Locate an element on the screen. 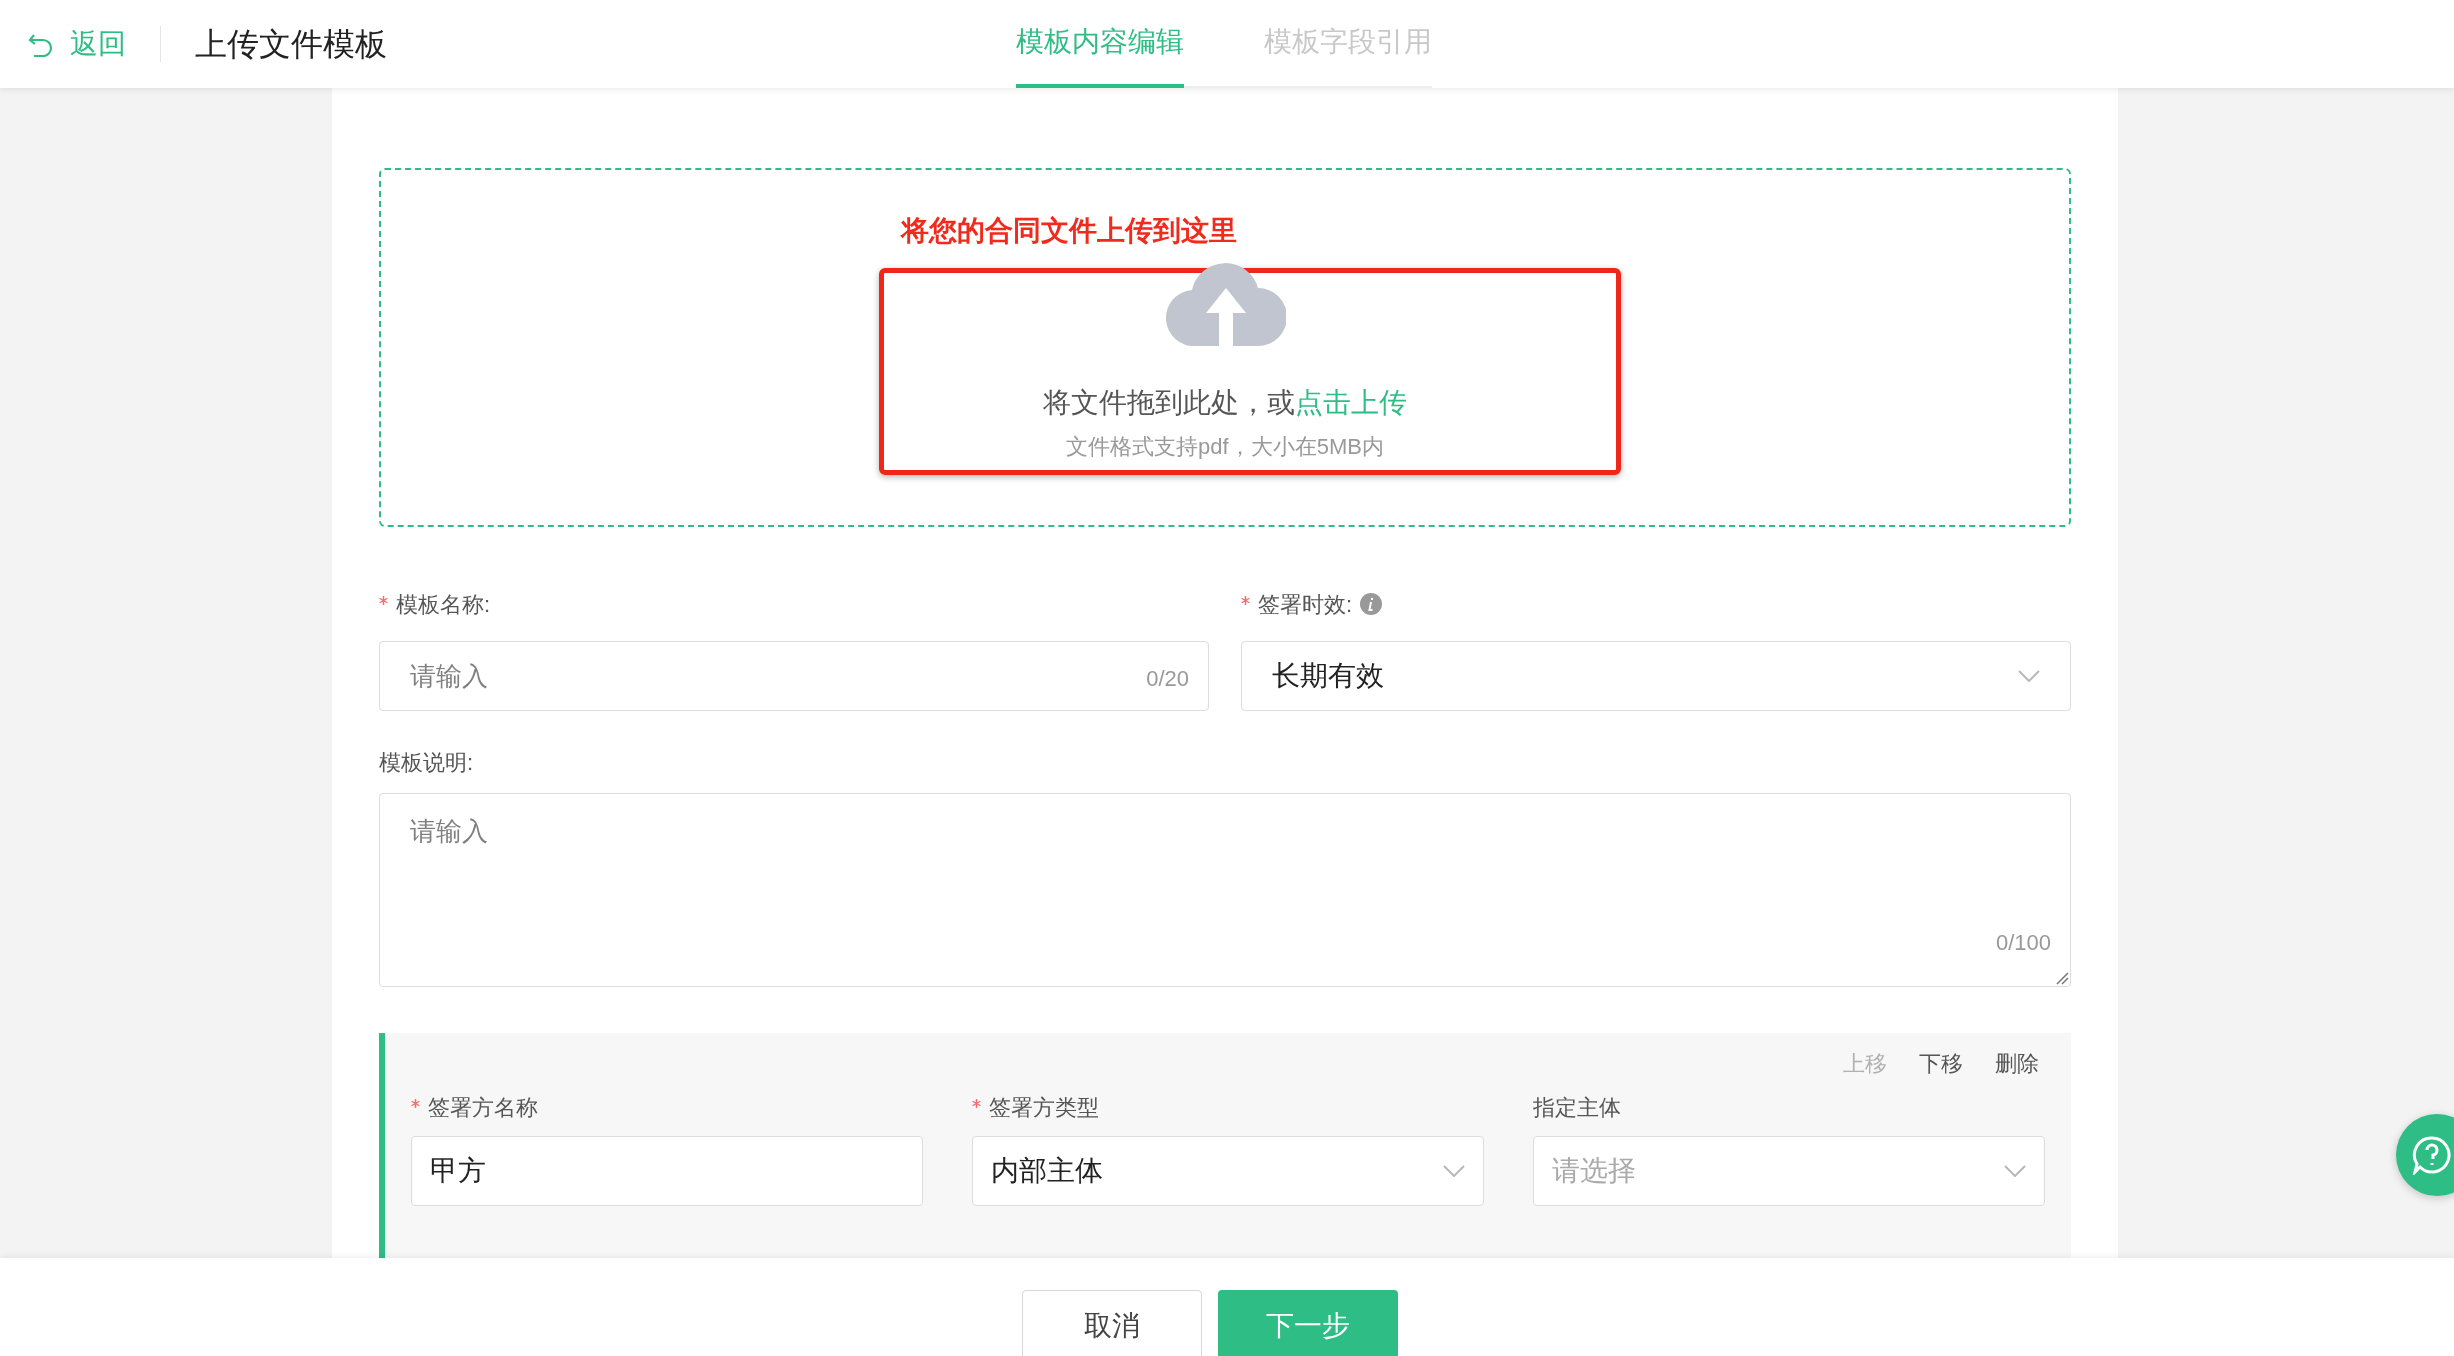  annotation-text: 将您的合同文件上传到这里 is located at coordinates (1069, 231).